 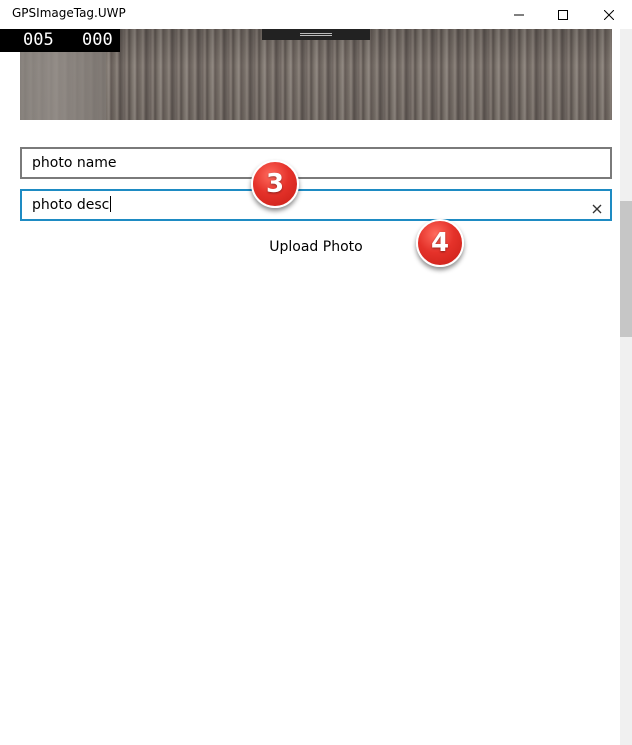 I want to click on photo-name-value: photo name, so click(x=74, y=163).